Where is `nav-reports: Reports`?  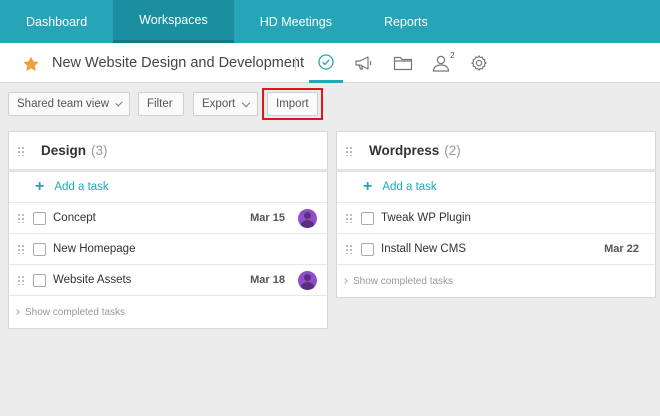
nav-reports: Reports is located at coordinates (406, 21).